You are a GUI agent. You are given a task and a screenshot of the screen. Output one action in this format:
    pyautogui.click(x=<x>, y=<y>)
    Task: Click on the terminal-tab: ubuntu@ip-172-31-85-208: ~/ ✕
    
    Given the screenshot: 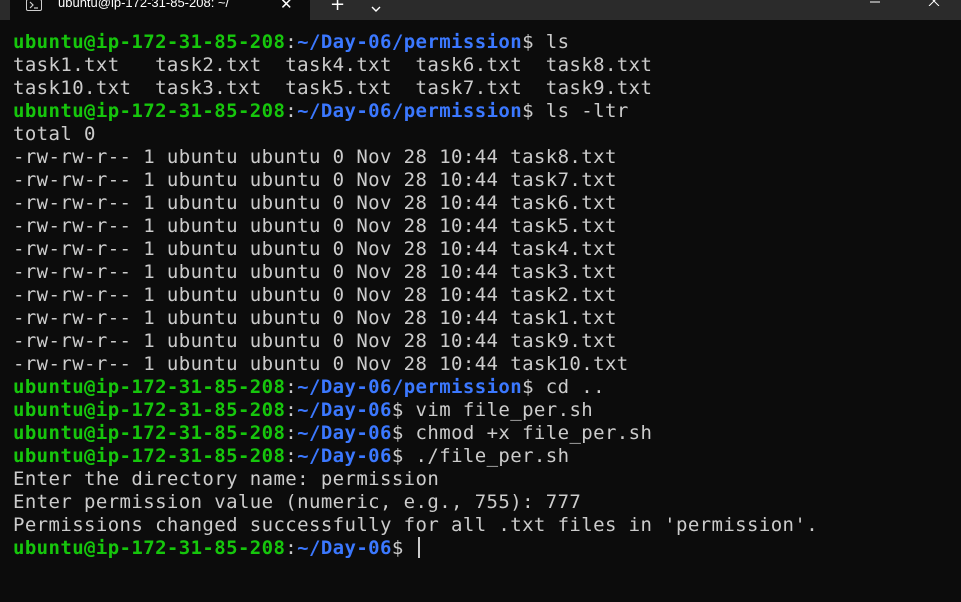 What is the action you would take?
    pyautogui.click(x=160, y=10)
    